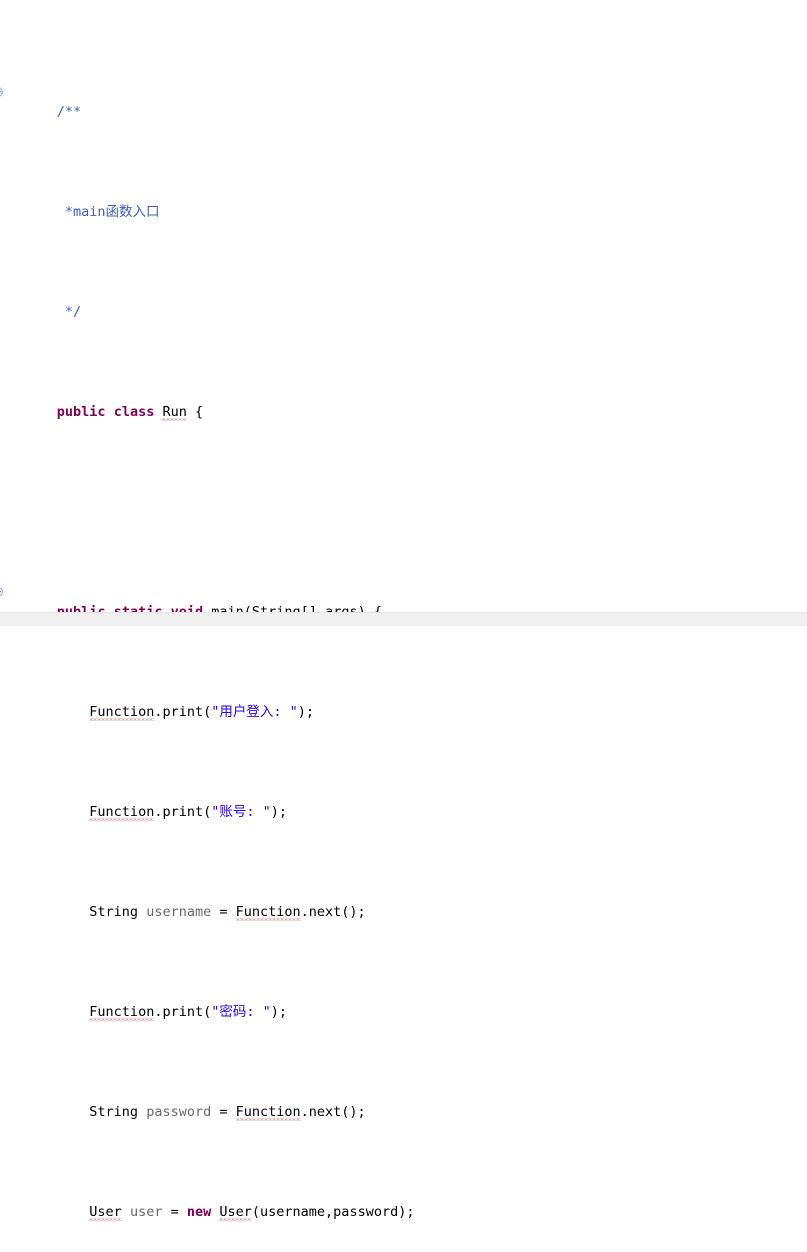 This screenshot has width=807, height=1252. I want to click on type-user: User, so click(105, 1212).